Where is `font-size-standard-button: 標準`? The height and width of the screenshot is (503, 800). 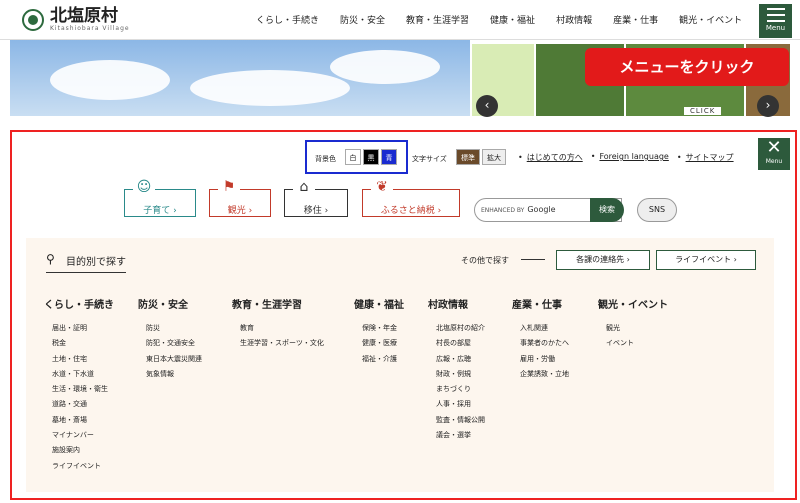
font-size-standard-button: 標準 is located at coordinates (468, 157).